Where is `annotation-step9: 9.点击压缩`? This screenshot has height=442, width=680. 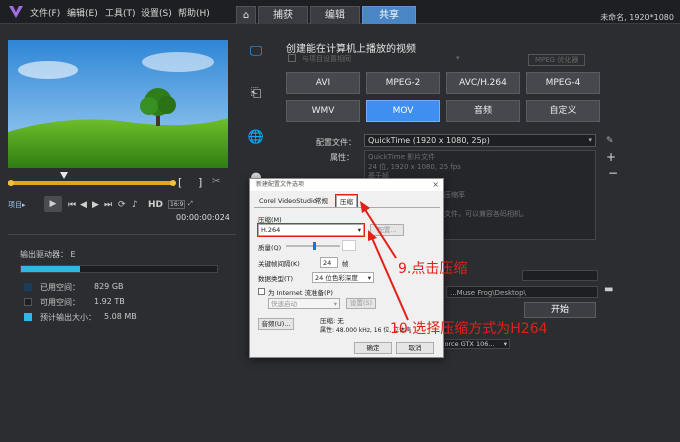 annotation-step9: 9.点击压缩 is located at coordinates (433, 269).